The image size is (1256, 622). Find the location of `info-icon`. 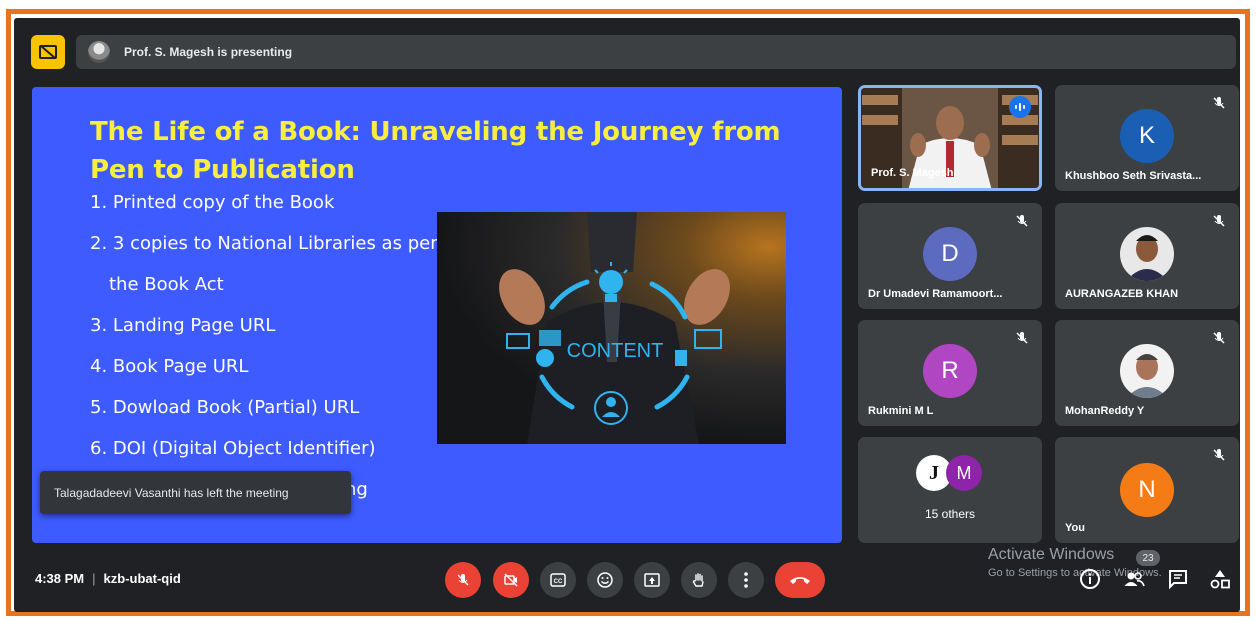

info-icon is located at coordinates (1090, 579).